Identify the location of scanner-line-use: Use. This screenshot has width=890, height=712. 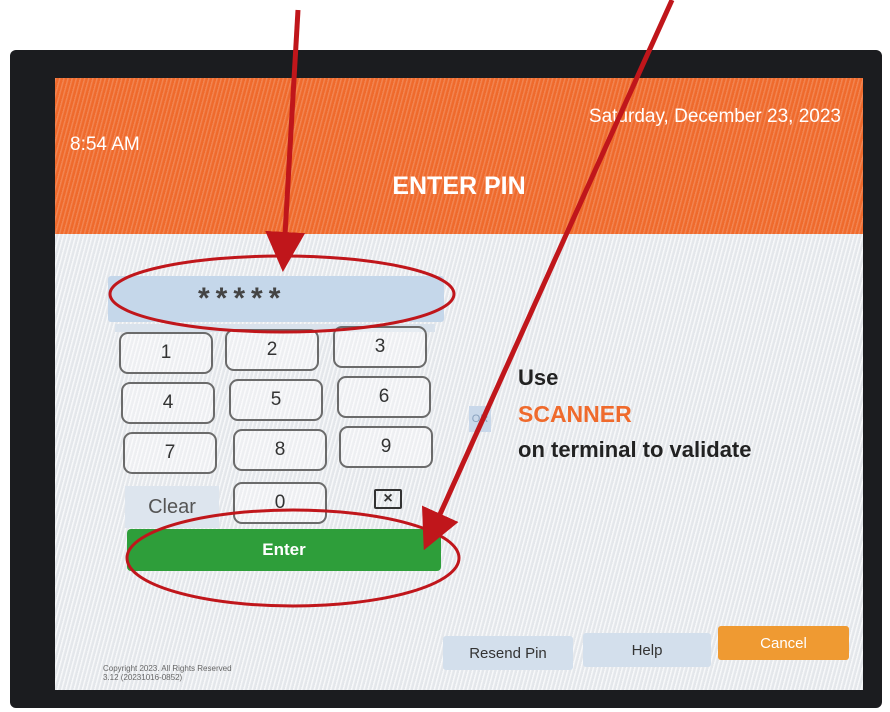
(538, 377).